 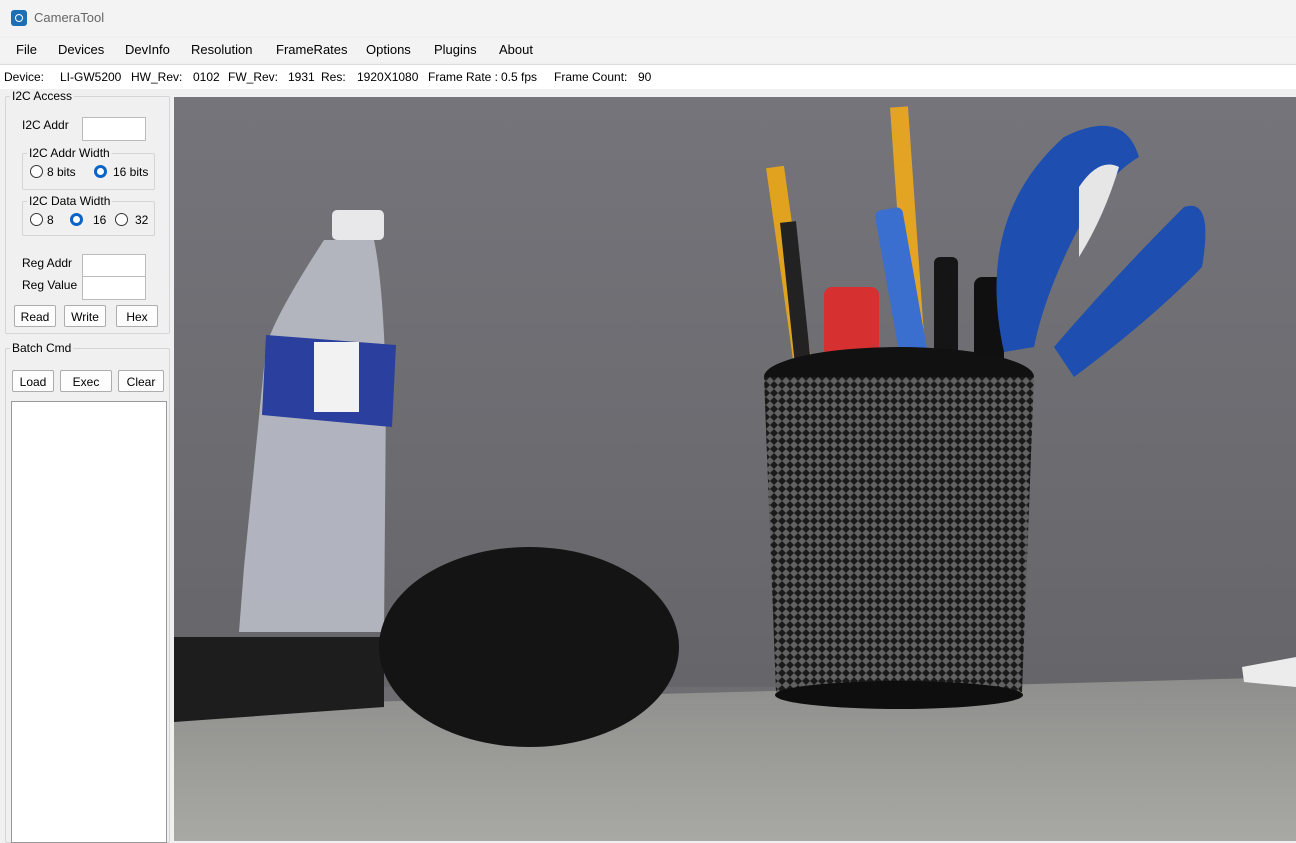 What do you see at coordinates (42, 96) in the screenshot?
I see `i2c-access-title: I2C Access` at bounding box center [42, 96].